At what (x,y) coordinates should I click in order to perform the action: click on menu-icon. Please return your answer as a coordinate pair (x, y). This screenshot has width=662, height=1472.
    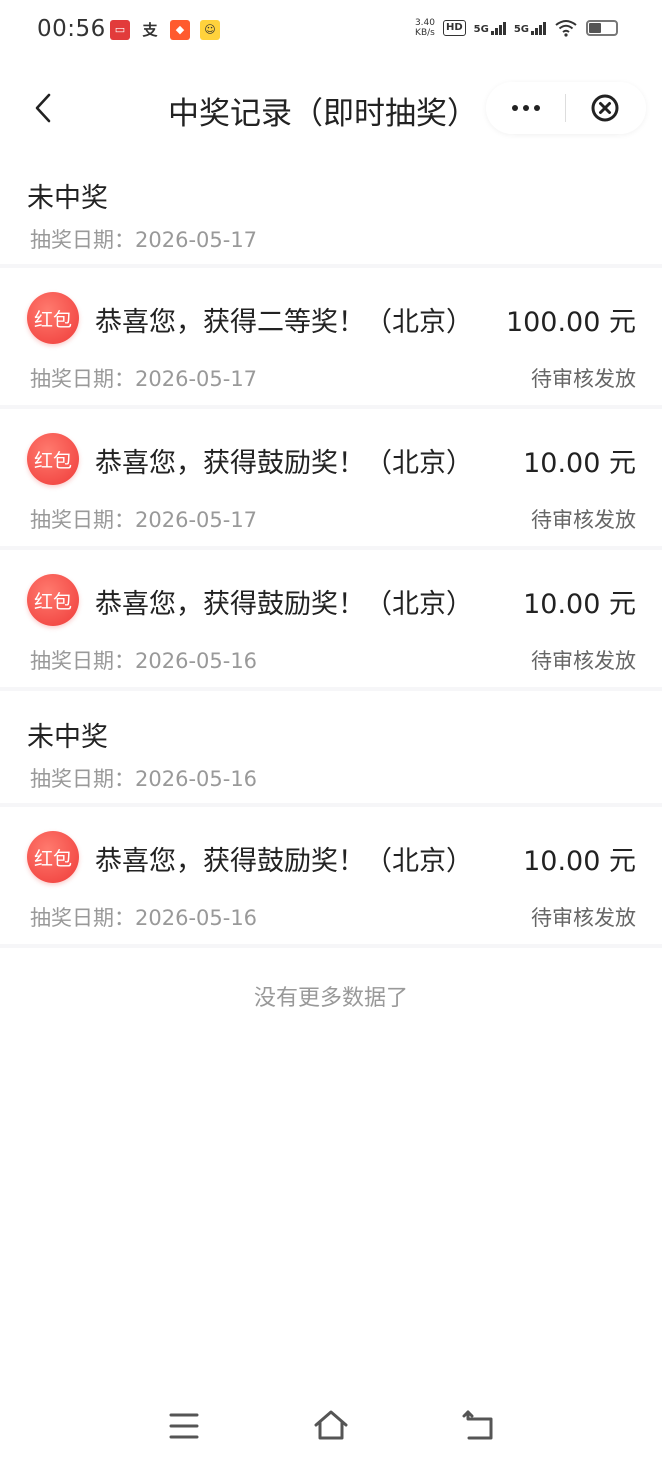
    Looking at the image, I should click on (184, 1426).